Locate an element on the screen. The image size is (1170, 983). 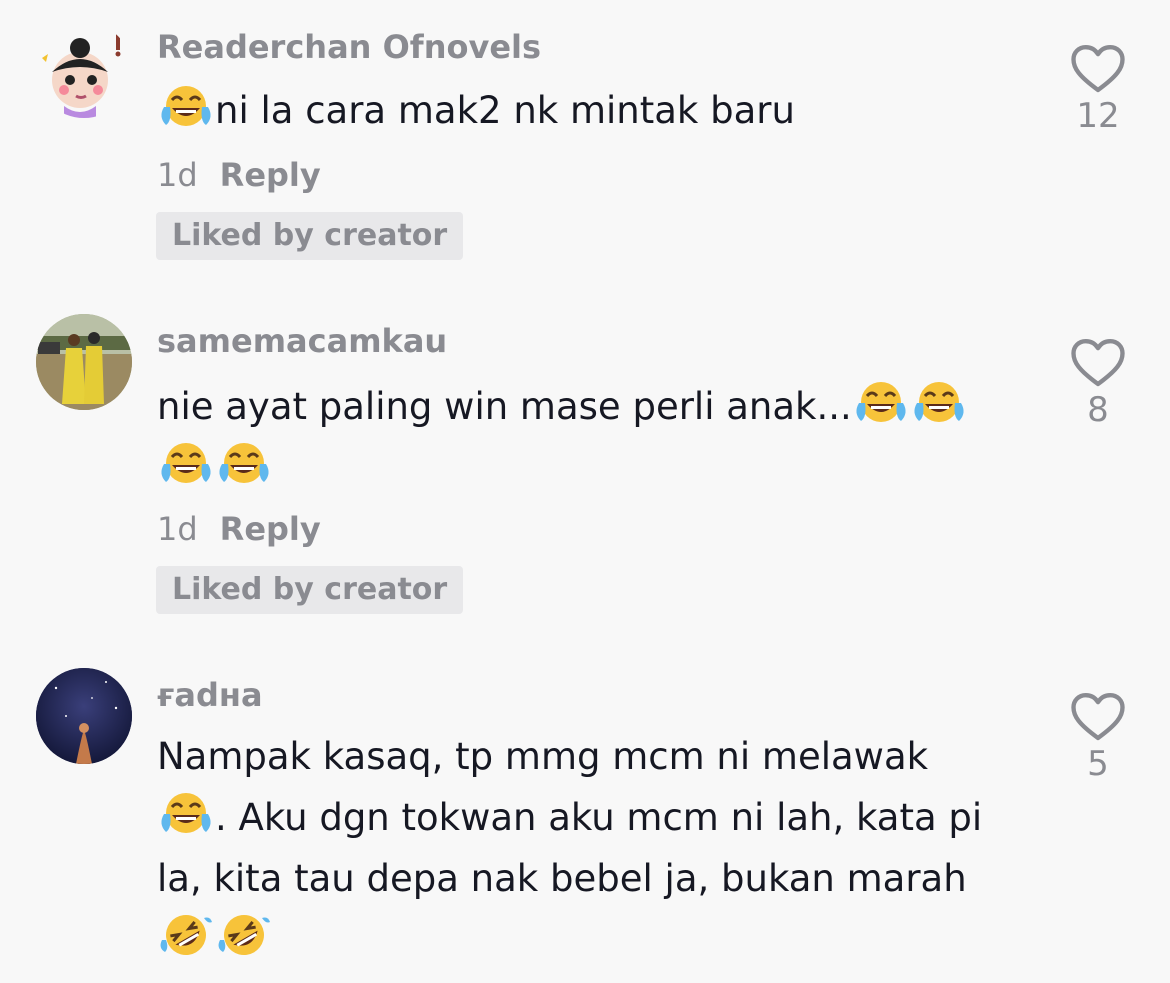
comment-username: ғadнa is located at coordinates (210, 695).